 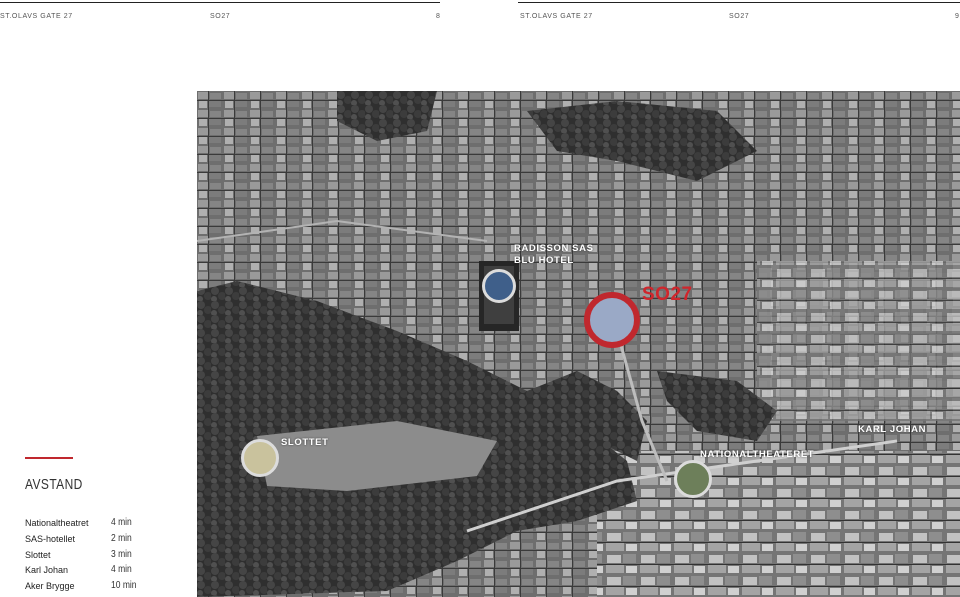 I want to click on distance-place: Aker Brygge, so click(x=50, y=586).